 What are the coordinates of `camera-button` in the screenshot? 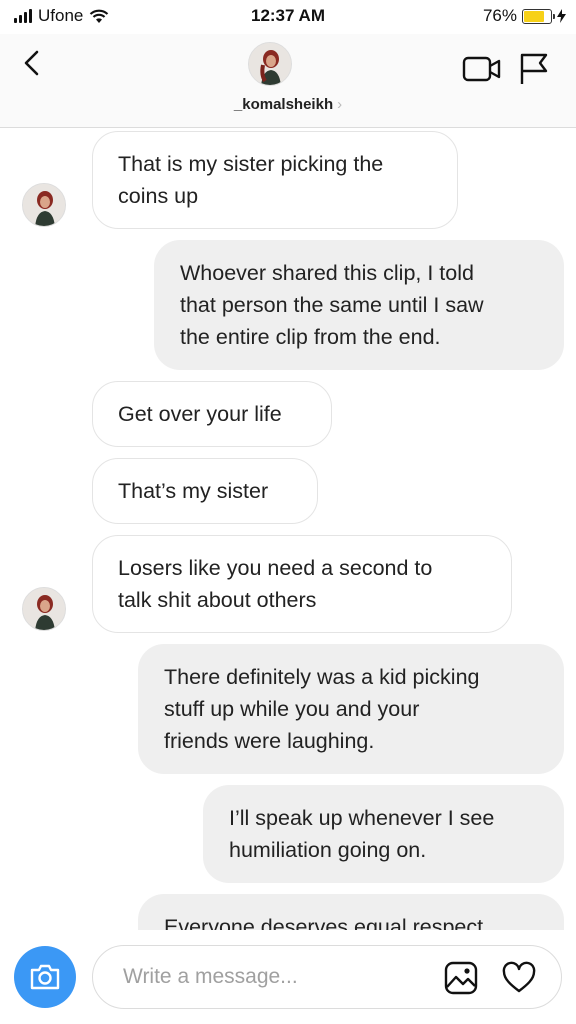 It's located at (45, 977).